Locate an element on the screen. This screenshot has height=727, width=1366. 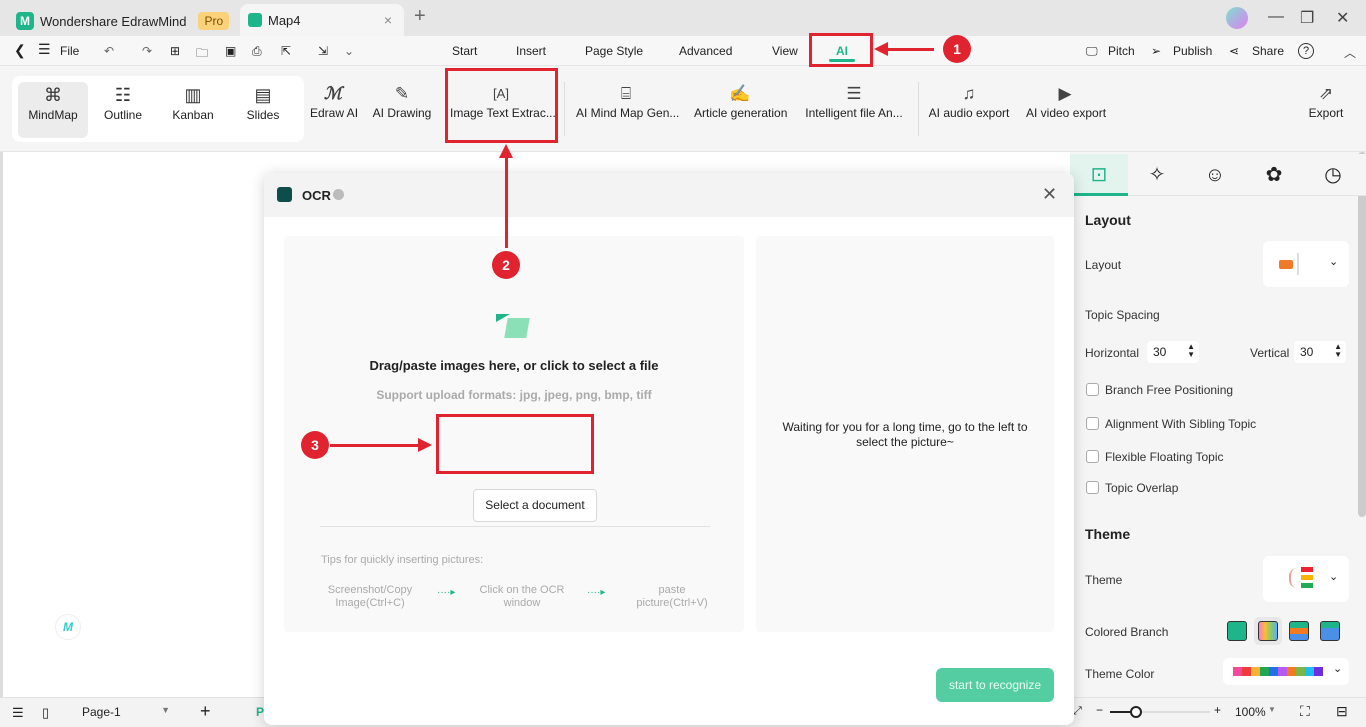
new-tab-button: + is located at coordinates (420, 16).